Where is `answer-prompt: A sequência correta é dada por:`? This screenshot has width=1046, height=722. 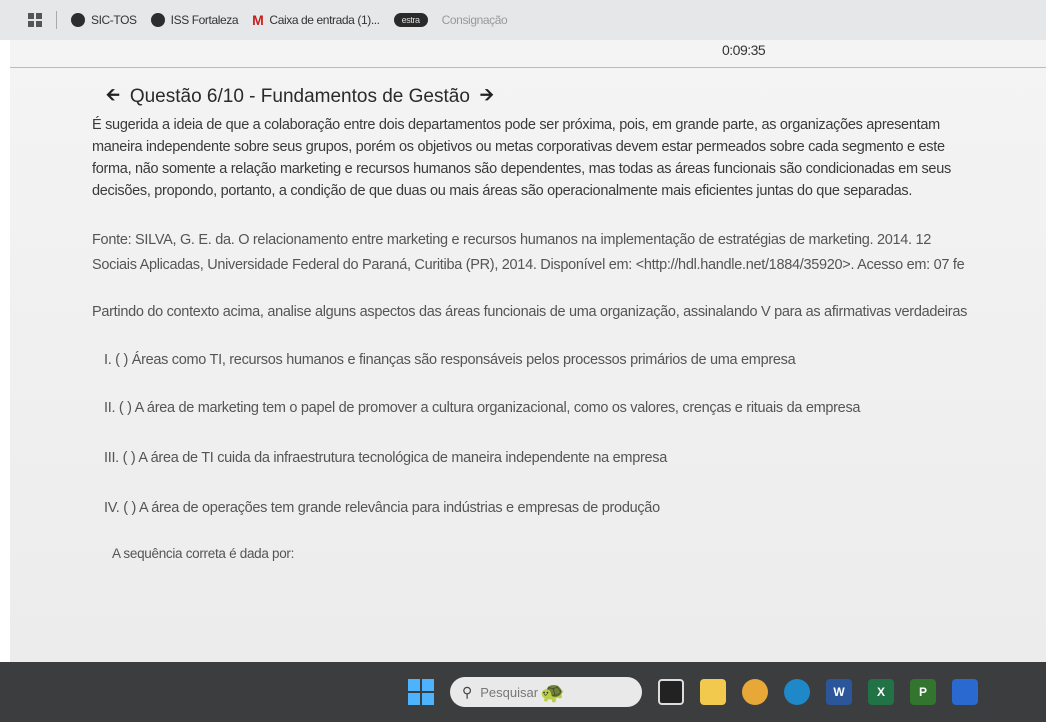 answer-prompt: A sequência correta é dada por: is located at coordinates (203, 553).